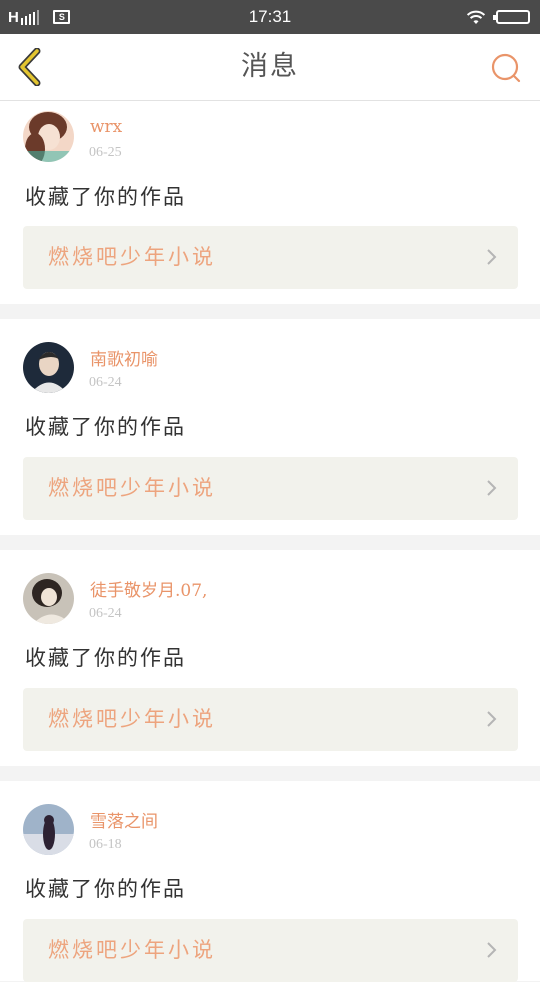 This screenshot has width=540, height=982. What do you see at coordinates (148, 588) in the screenshot?
I see `user-name: 徒手敬岁月.07,` at bounding box center [148, 588].